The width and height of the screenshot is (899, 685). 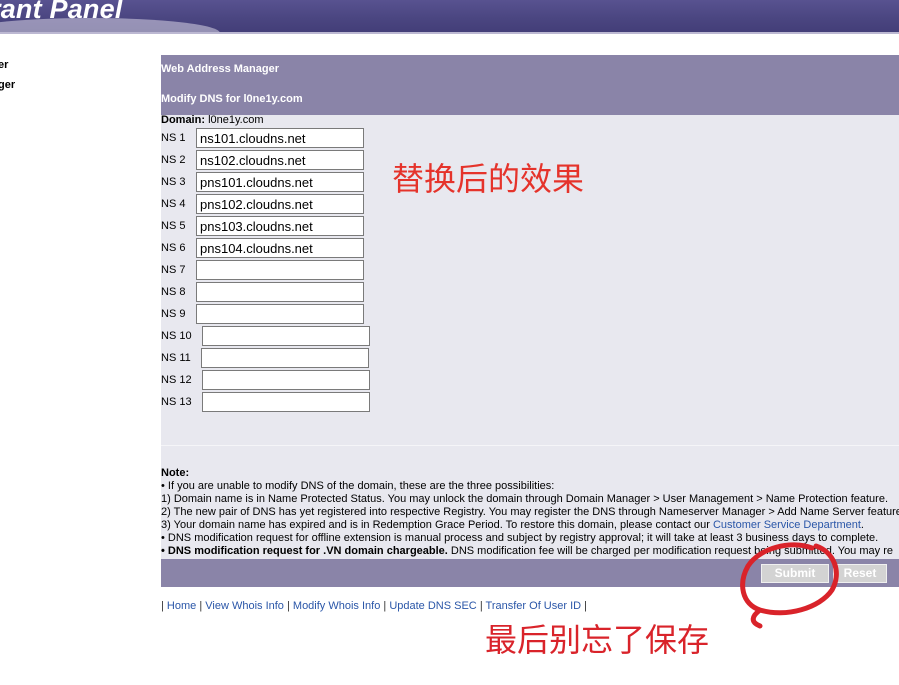 What do you see at coordinates (4, 65) in the screenshot?
I see `left-nav-item-1: er` at bounding box center [4, 65].